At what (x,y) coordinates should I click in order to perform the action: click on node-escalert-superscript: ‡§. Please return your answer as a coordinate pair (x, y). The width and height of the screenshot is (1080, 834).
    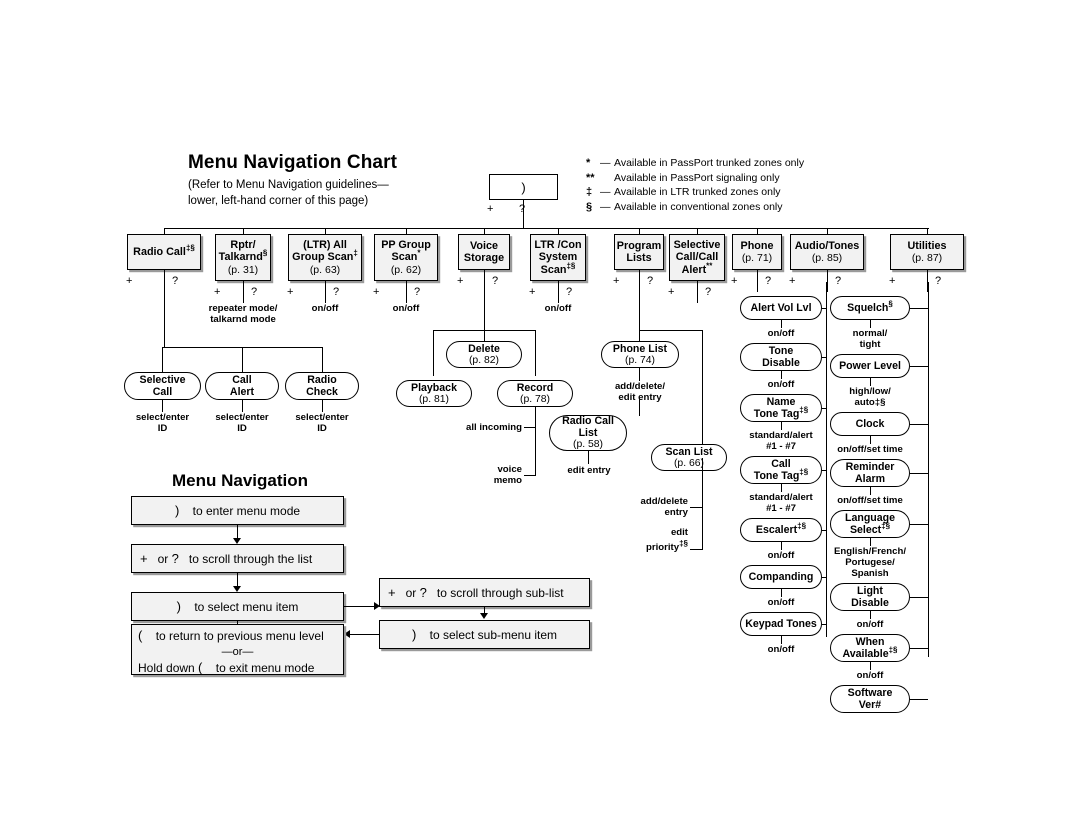
    Looking at the image, I should click on (802, 526).